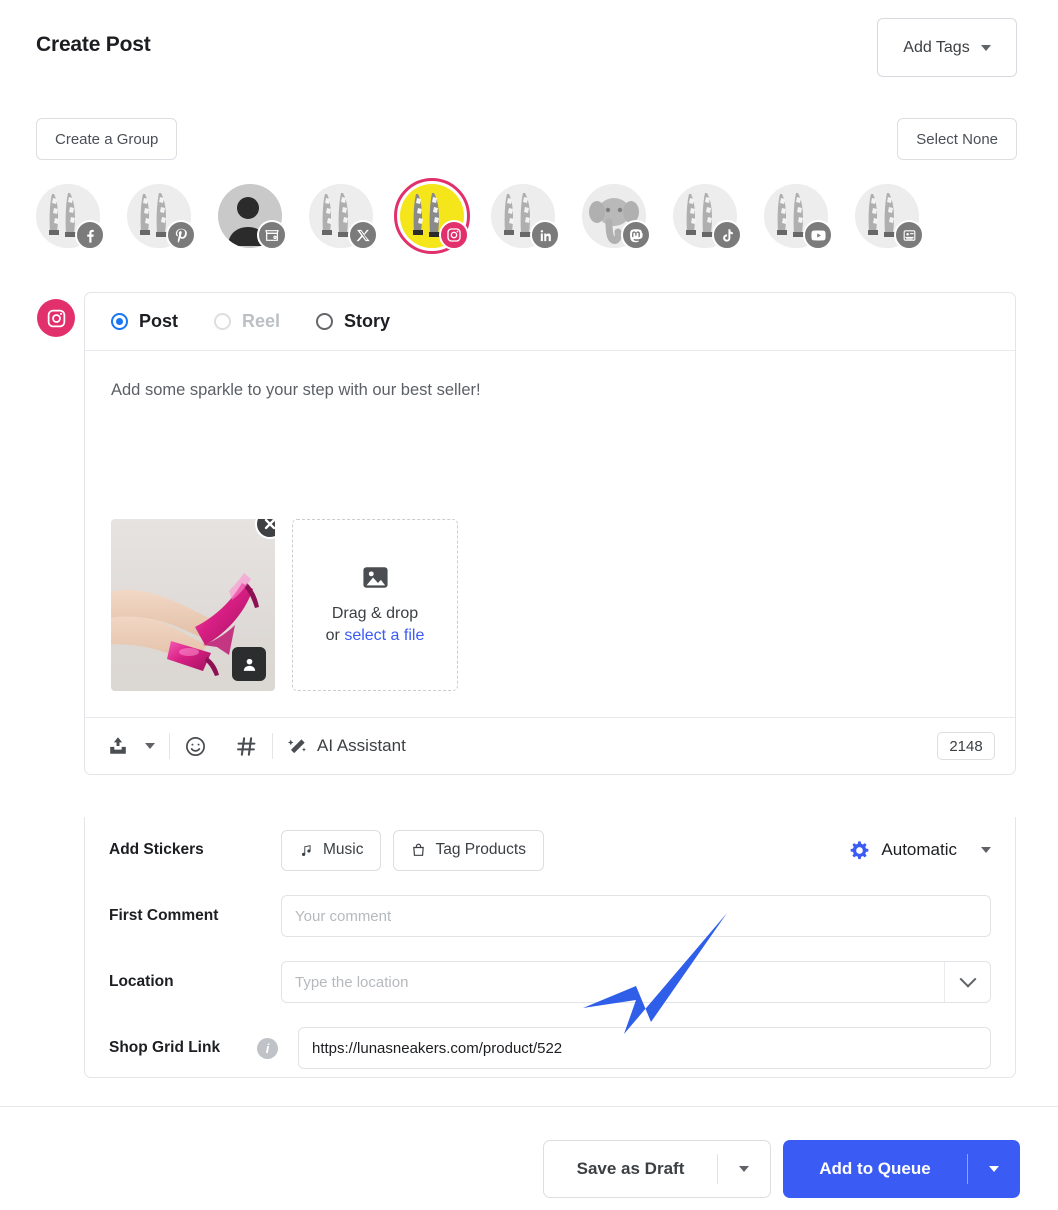  What do you see at coordinates (644, 1048) in the screenshot?
I see `shop-grid-input: https://lunasneakers.com/product/522` at bounding box center [644, 1048].